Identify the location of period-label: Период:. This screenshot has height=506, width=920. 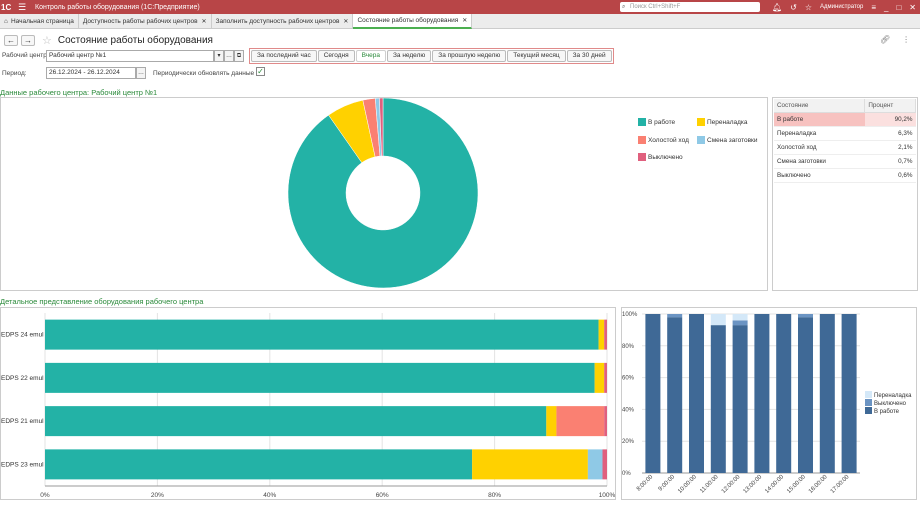
(14, 73).